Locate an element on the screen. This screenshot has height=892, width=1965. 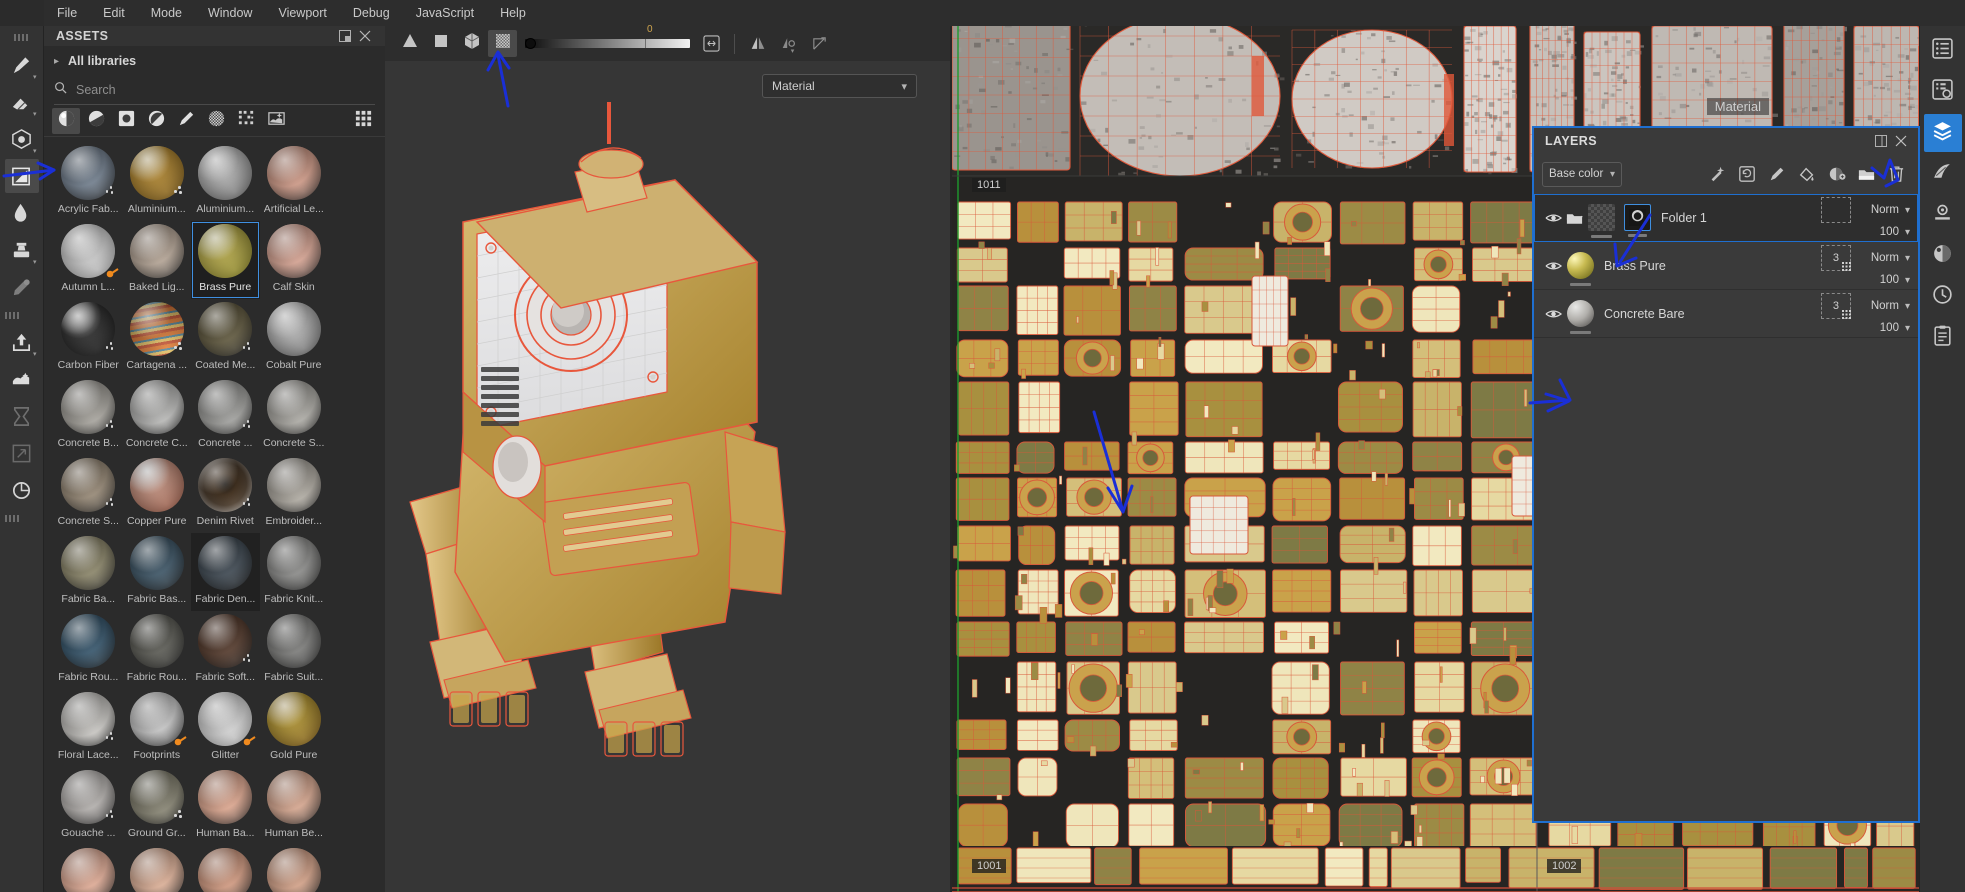
filter-masks is located at coordinates (126, 121).